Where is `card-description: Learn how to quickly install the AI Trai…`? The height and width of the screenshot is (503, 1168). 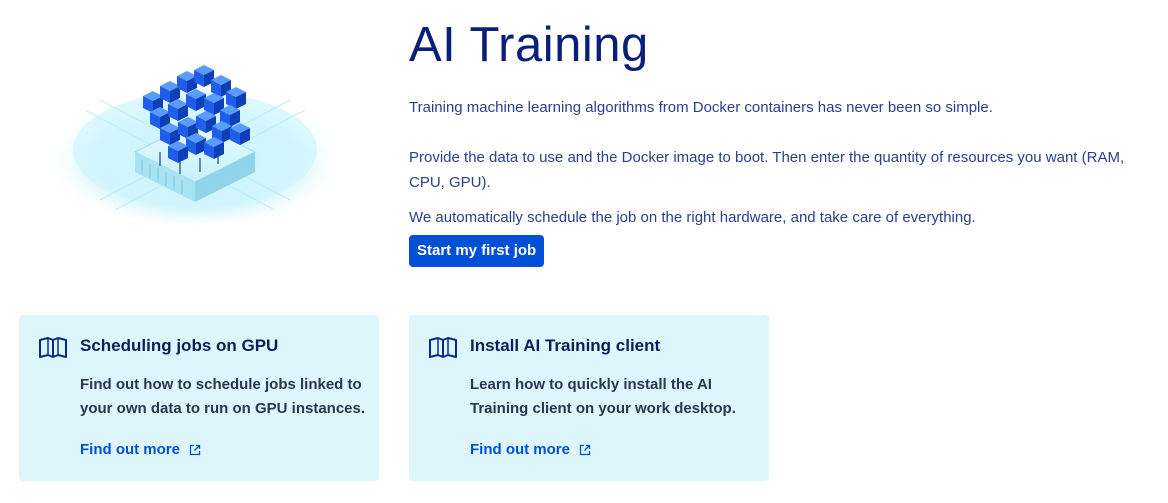 card-description: Learn how to quickly install the AI Trai… is located at coordinates (603, 396).